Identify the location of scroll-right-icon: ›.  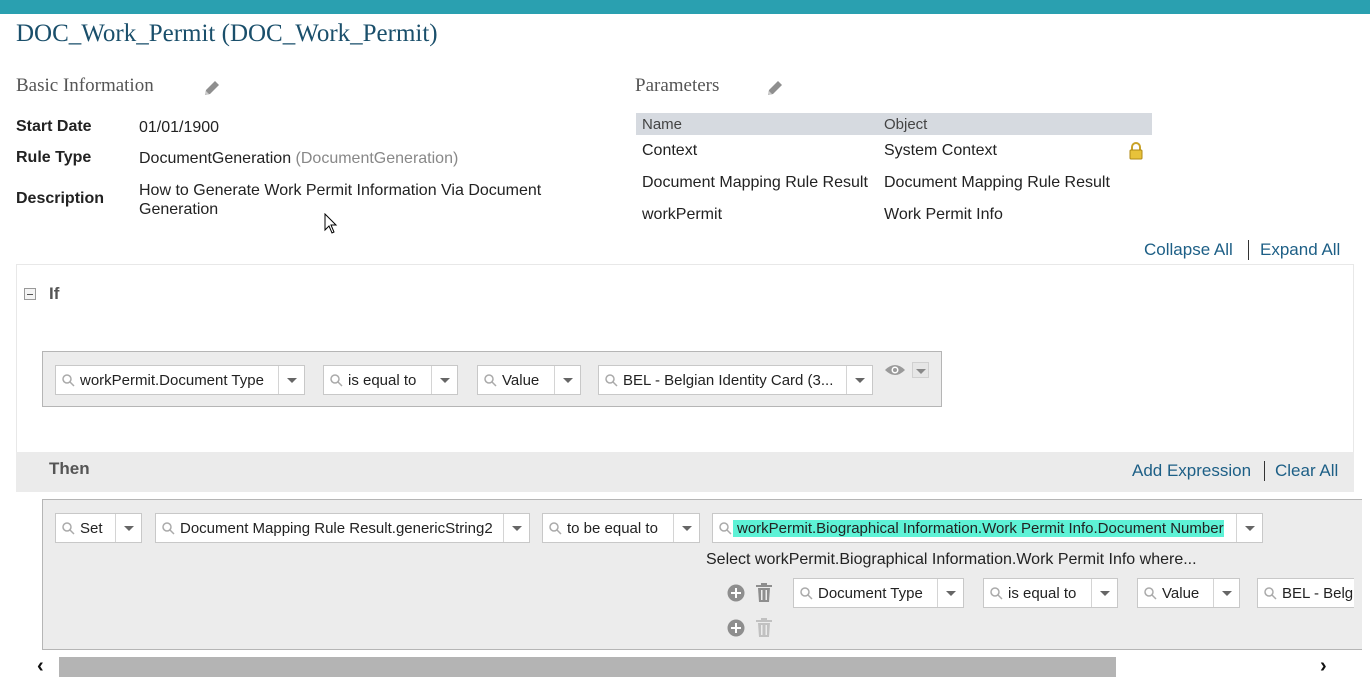
(1323, 666).